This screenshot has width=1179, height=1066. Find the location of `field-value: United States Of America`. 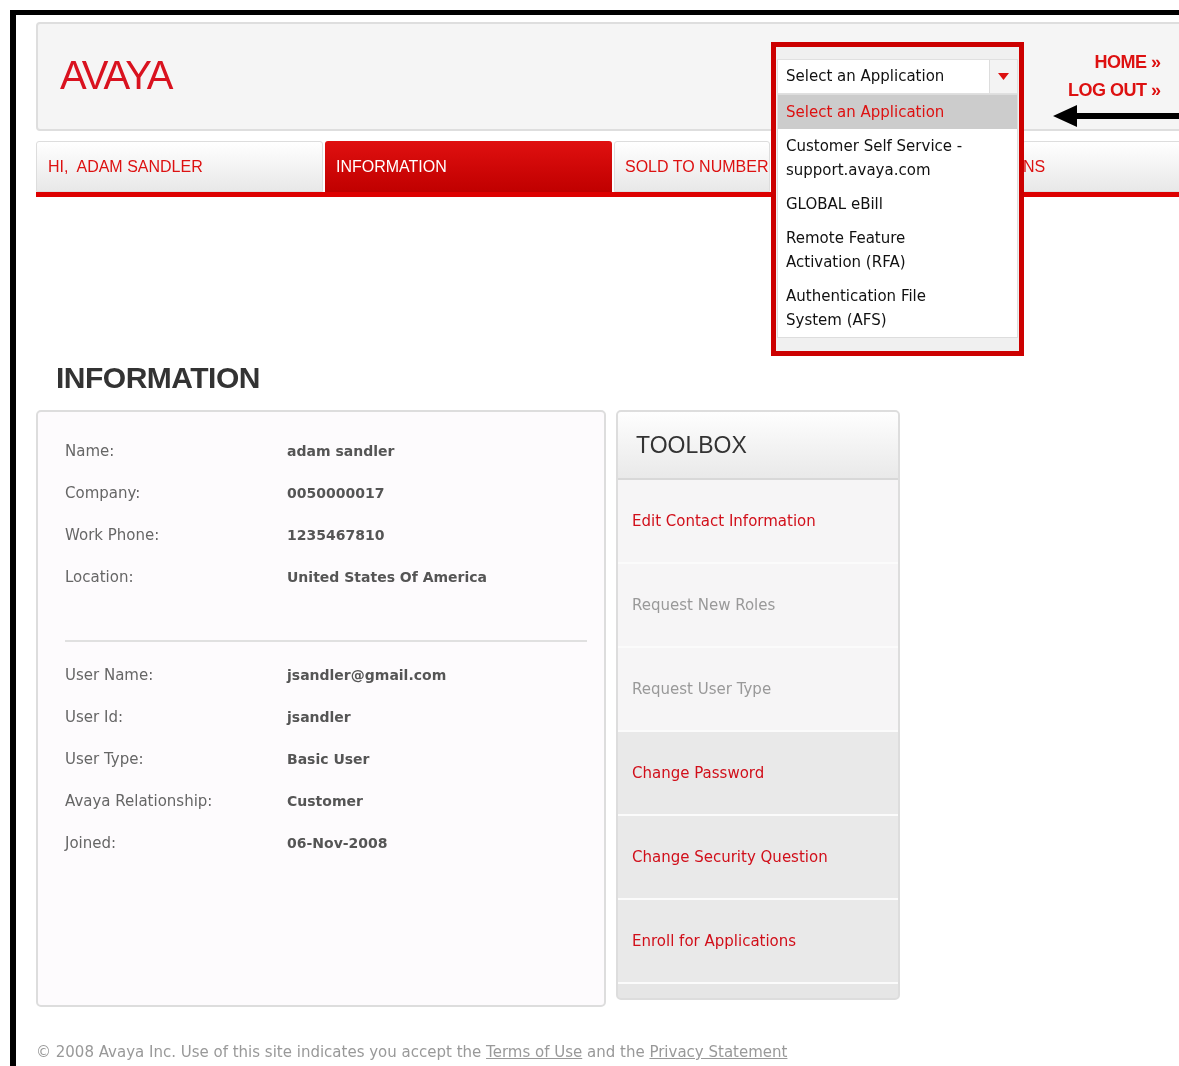

field-value: United States Of America is located at coordinates (387, 577).